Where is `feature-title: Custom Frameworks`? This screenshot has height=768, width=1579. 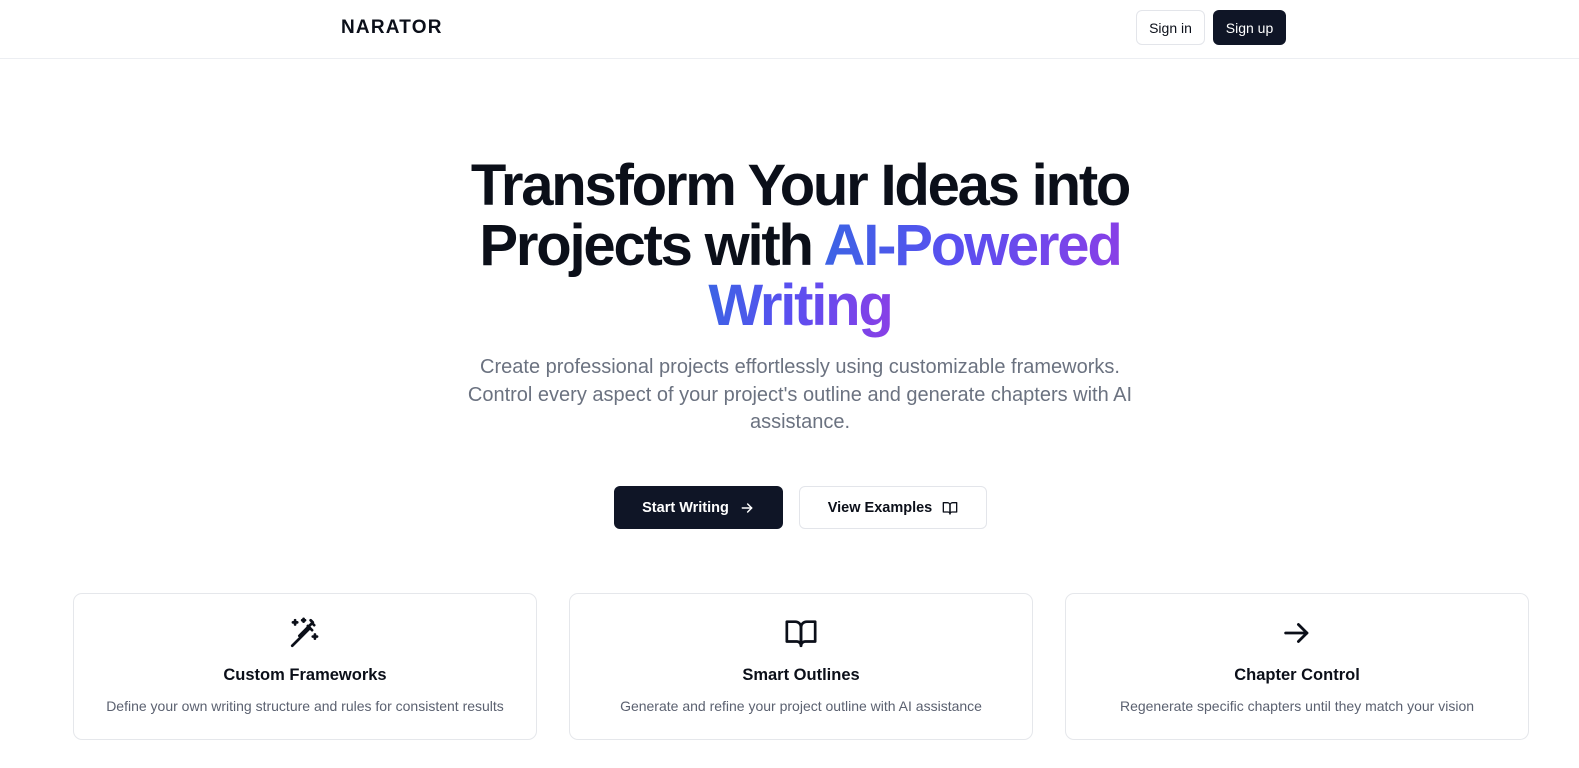
feature-title: Custom Frameworks is located at coordinates (305, 675).